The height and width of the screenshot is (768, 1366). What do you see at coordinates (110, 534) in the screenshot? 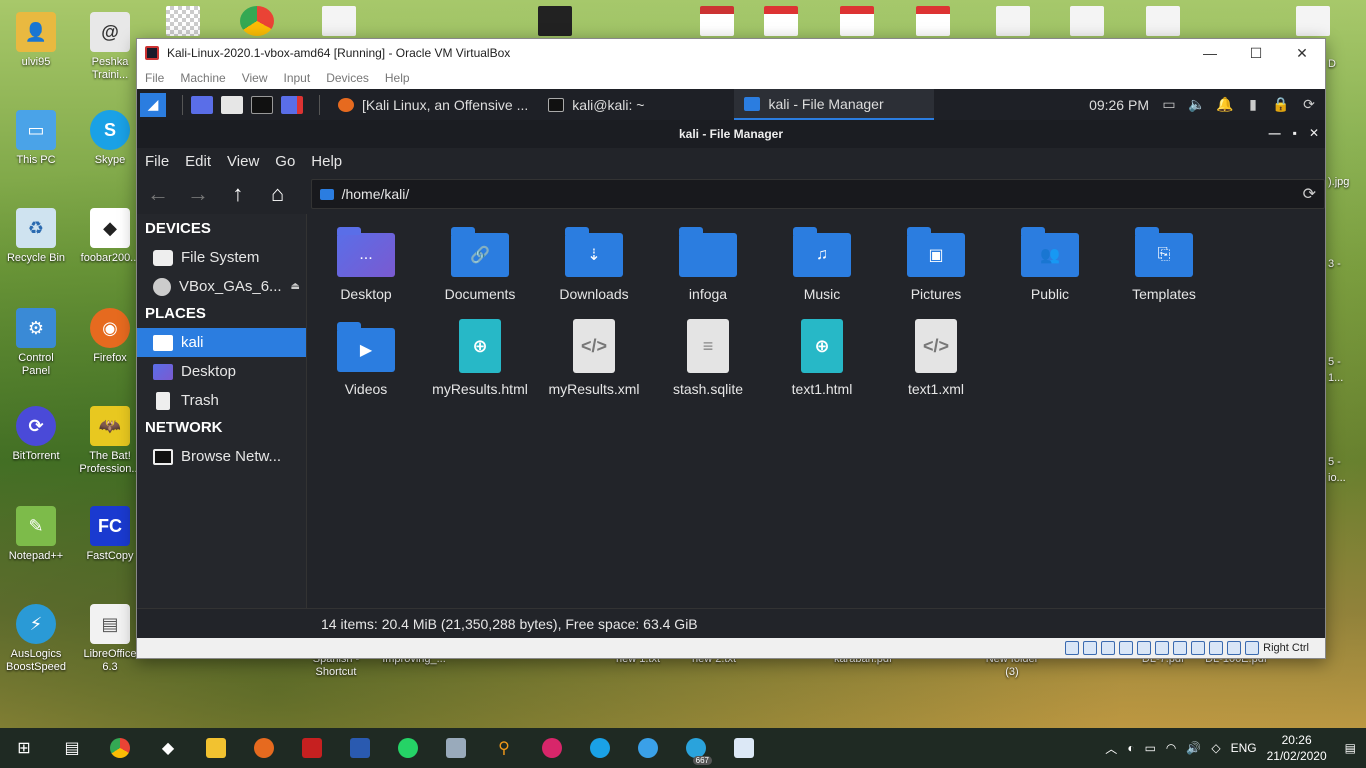
I see `desktop-icon-fastcopy: FC FastCopy` at bounding box center [110, 534].